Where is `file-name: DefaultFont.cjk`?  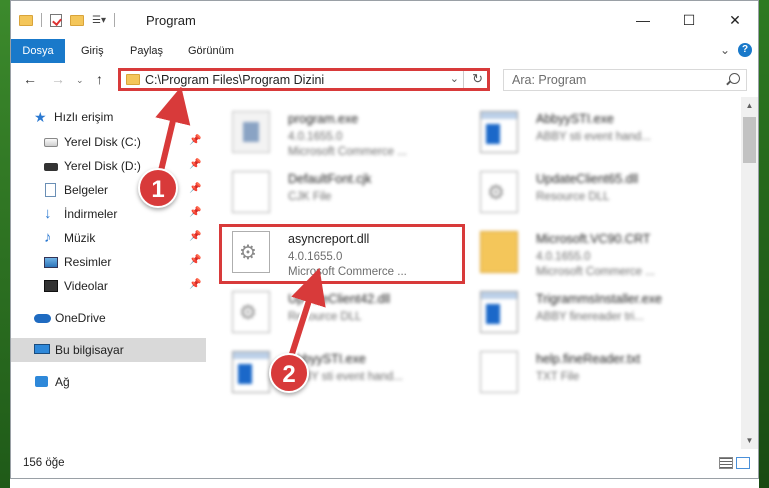 file-name: DefaultFont.cjk is located at coordinates (330, 179).